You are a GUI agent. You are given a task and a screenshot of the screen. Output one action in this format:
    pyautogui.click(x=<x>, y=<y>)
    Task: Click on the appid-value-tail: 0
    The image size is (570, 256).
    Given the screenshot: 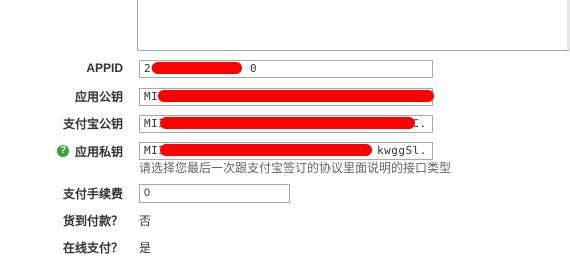 What is the action you would take?
    pyautogui.click(x=254, y=68)
    